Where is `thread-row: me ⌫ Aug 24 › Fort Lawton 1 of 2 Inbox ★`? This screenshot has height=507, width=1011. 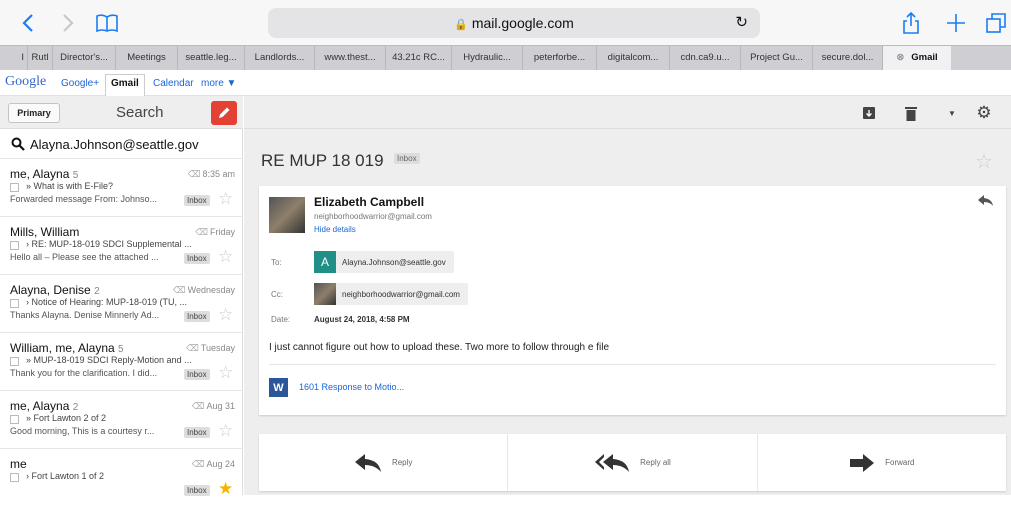 thread-row: me ⌫ Aug 24 › Fort Lawton 1 of 2 Inbox ★ is located at coordinates (121, 478).